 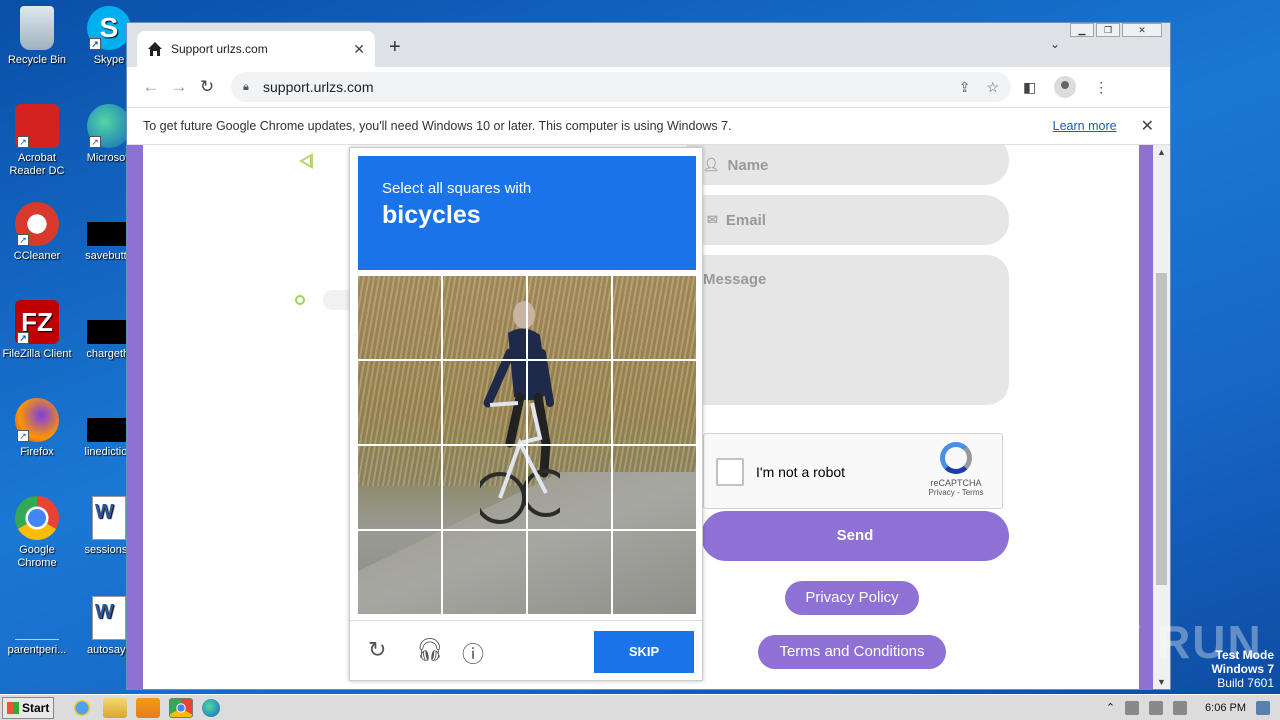 I want to click on desktop-icon-chrome: Google Chrome, so click(x=37, y=533).